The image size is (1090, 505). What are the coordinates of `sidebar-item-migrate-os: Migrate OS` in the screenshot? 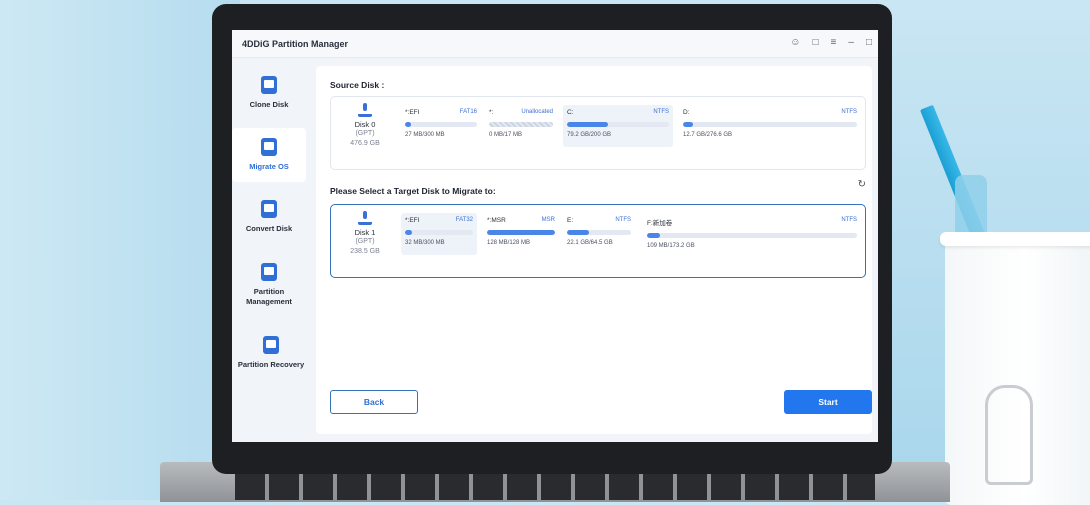 It's located at (269, 155).